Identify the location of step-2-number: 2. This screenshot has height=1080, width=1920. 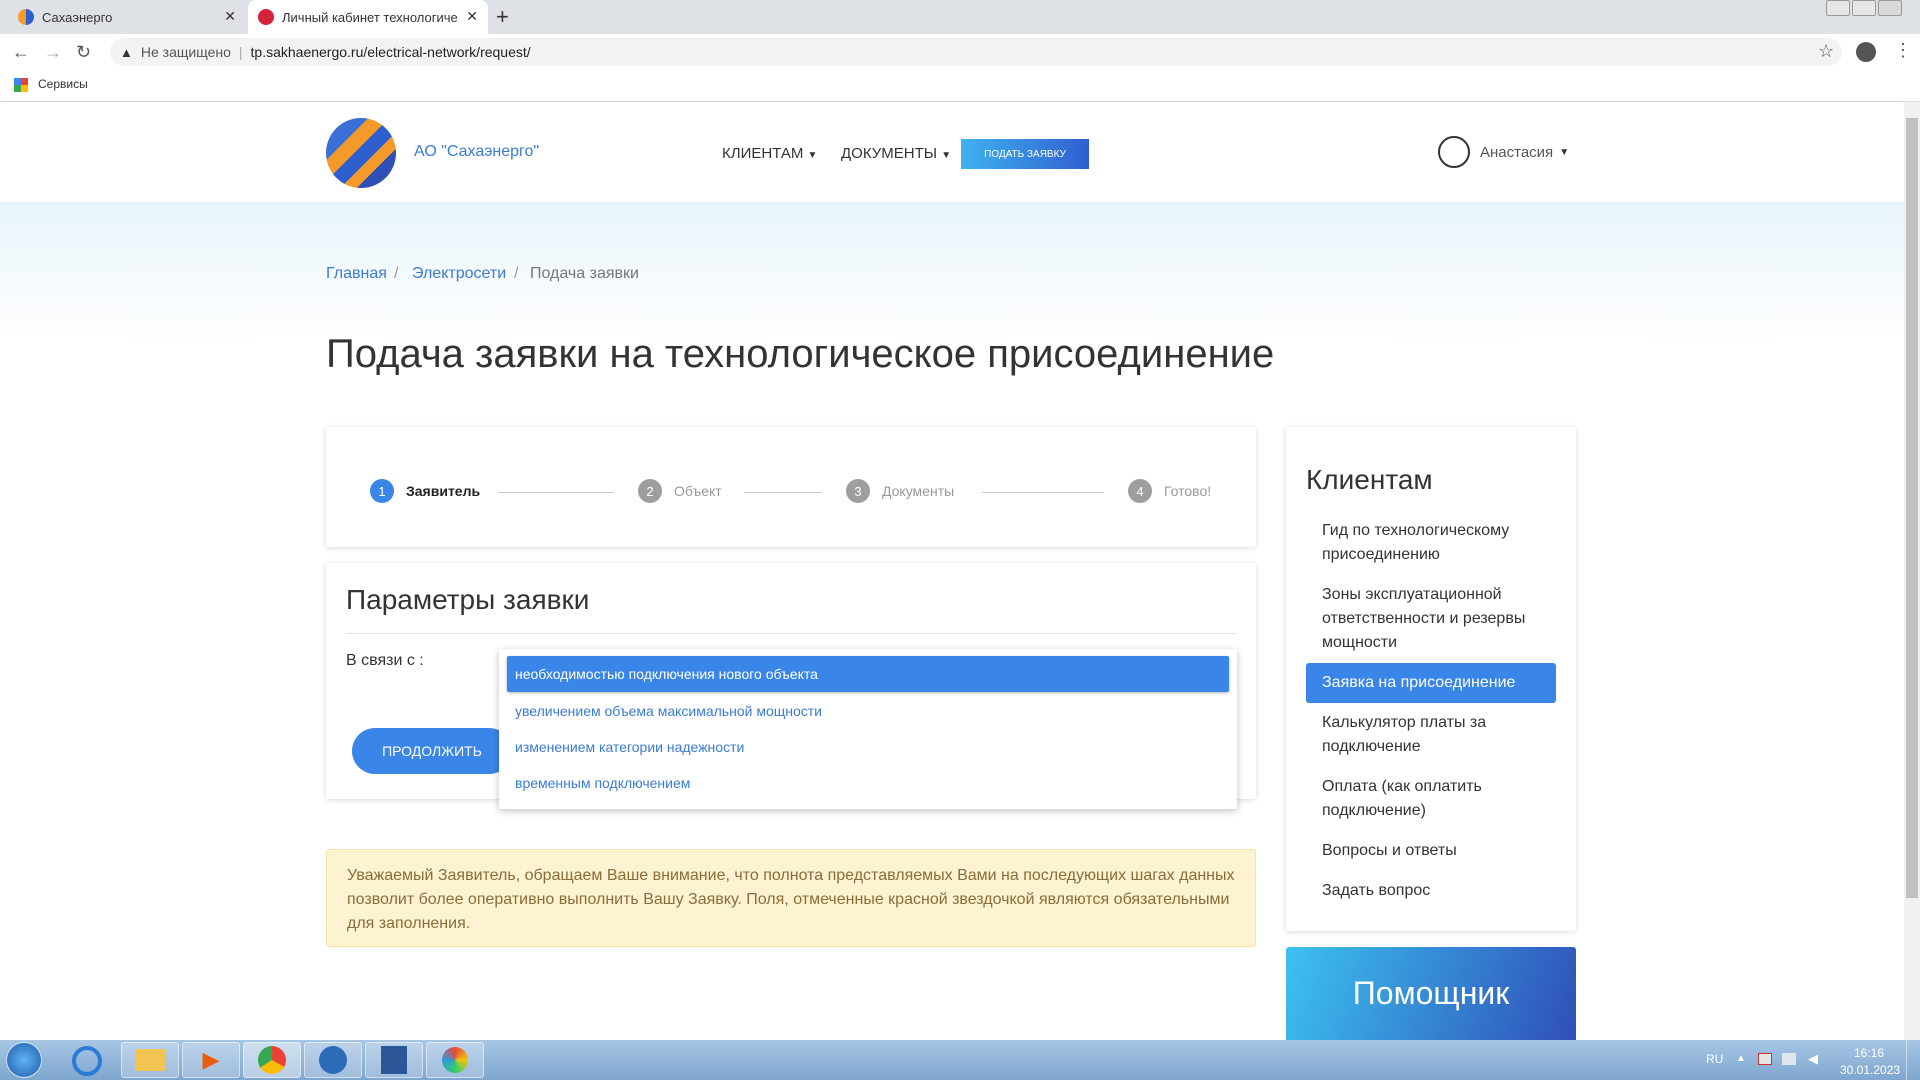
(650, 491).